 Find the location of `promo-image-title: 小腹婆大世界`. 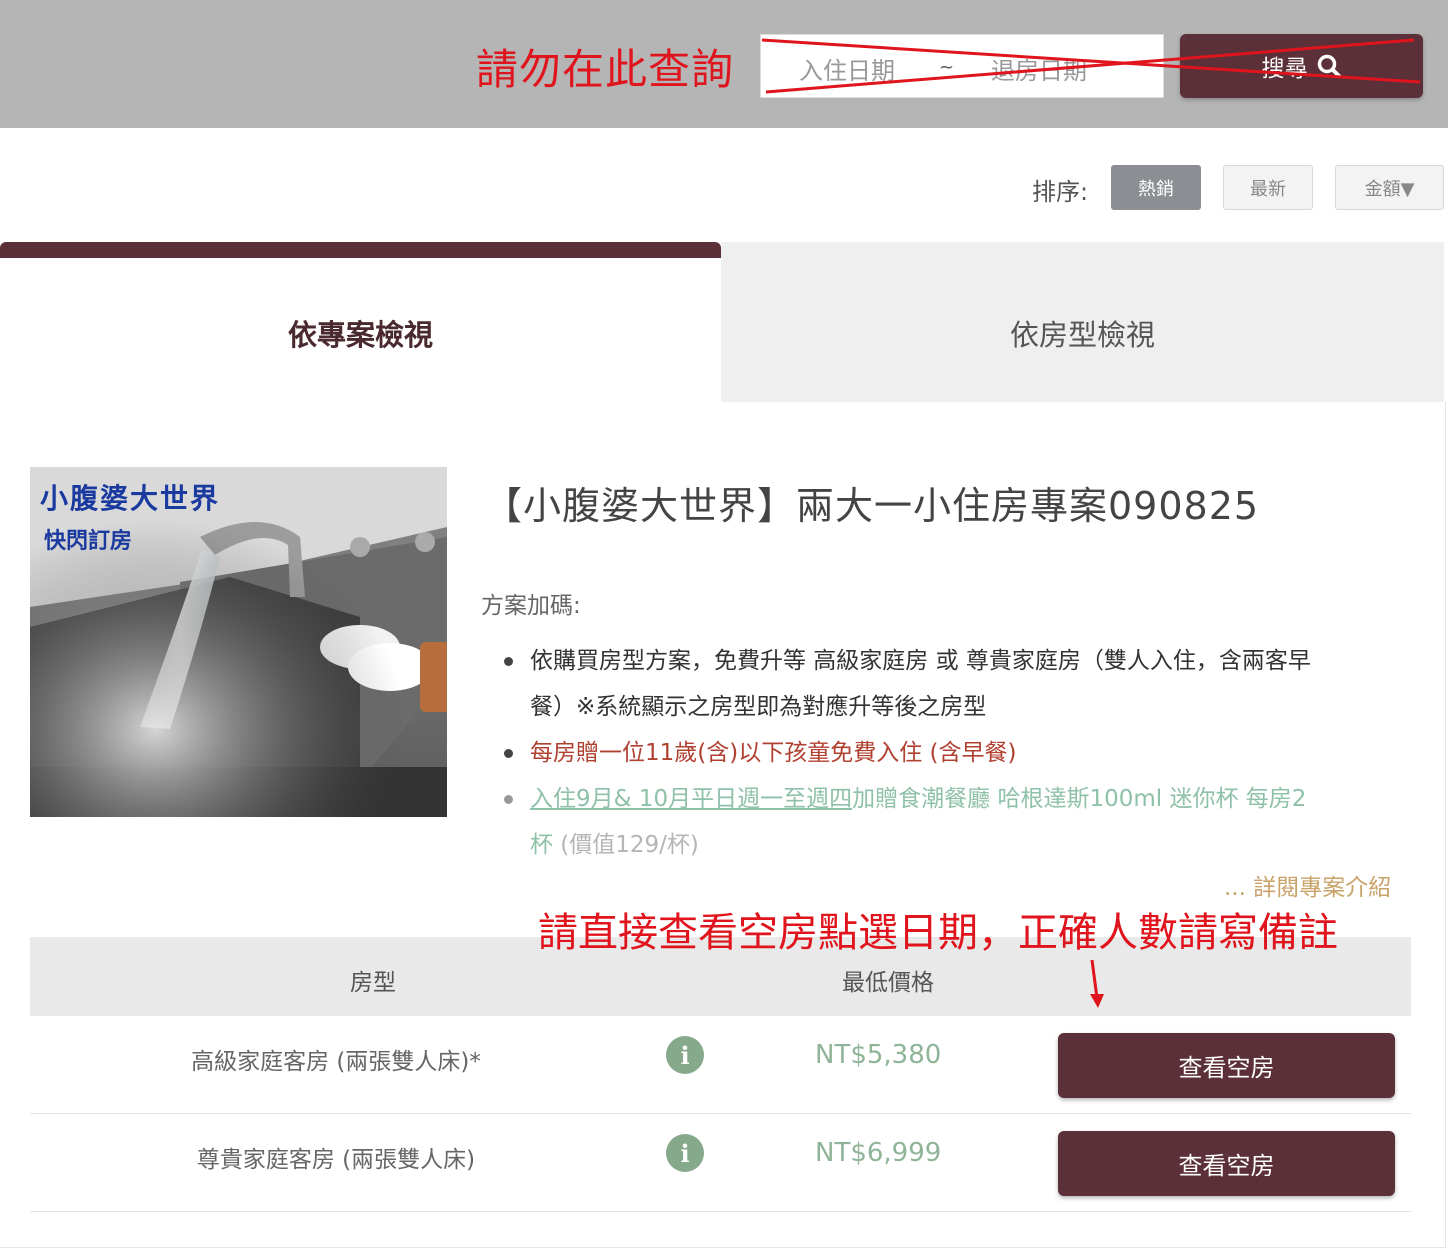

promo-image-title: 小腹婆大世界 is located at coordinates (130, 498).